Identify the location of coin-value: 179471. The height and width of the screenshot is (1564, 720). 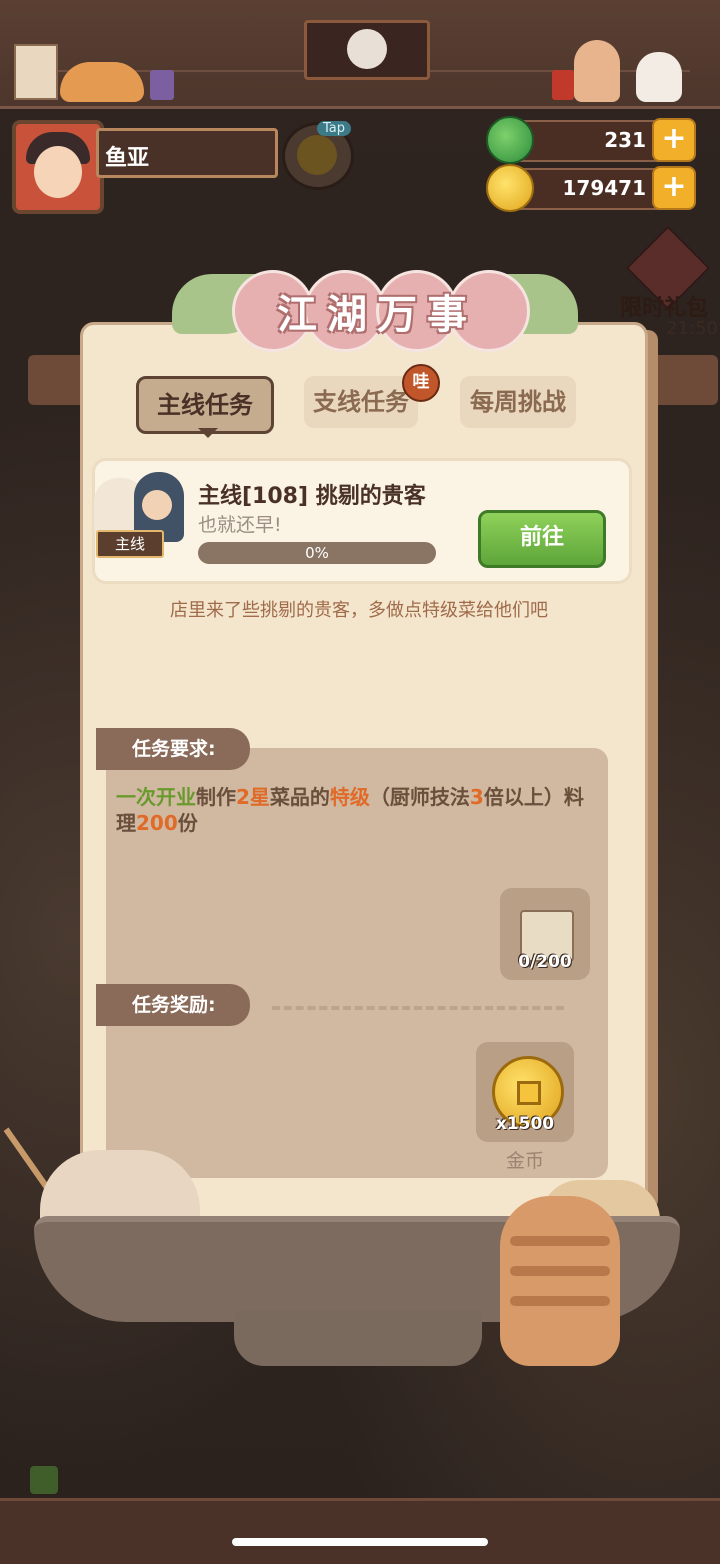
(604, 188).